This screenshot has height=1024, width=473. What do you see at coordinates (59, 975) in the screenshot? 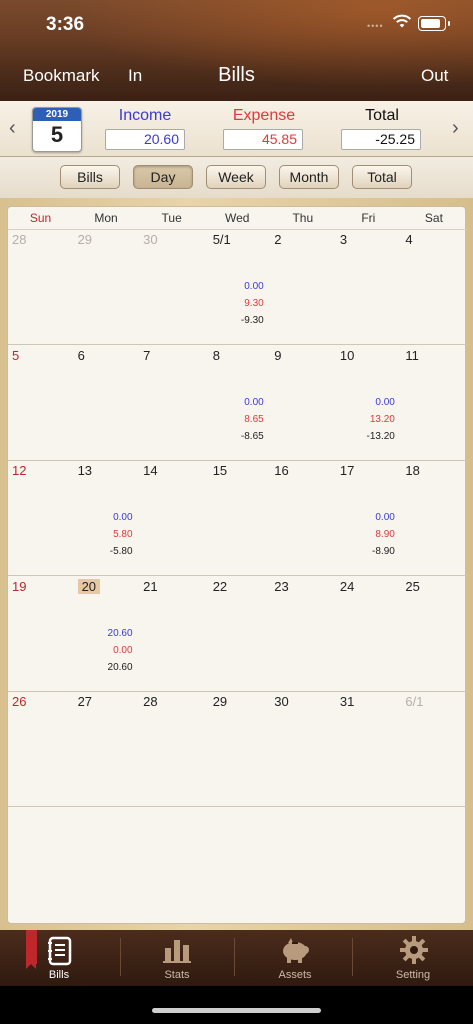
I see `tabbar-label-bills: Bills` at bounding box center [59, 975].